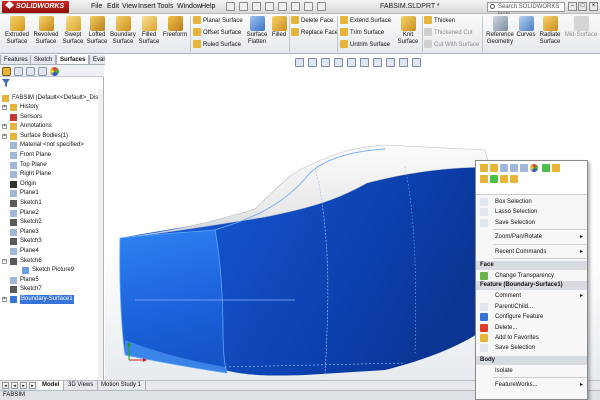 The height and width of the screenshot is (400, 600). I want to click on minimize-button: –, so click(572, 6).